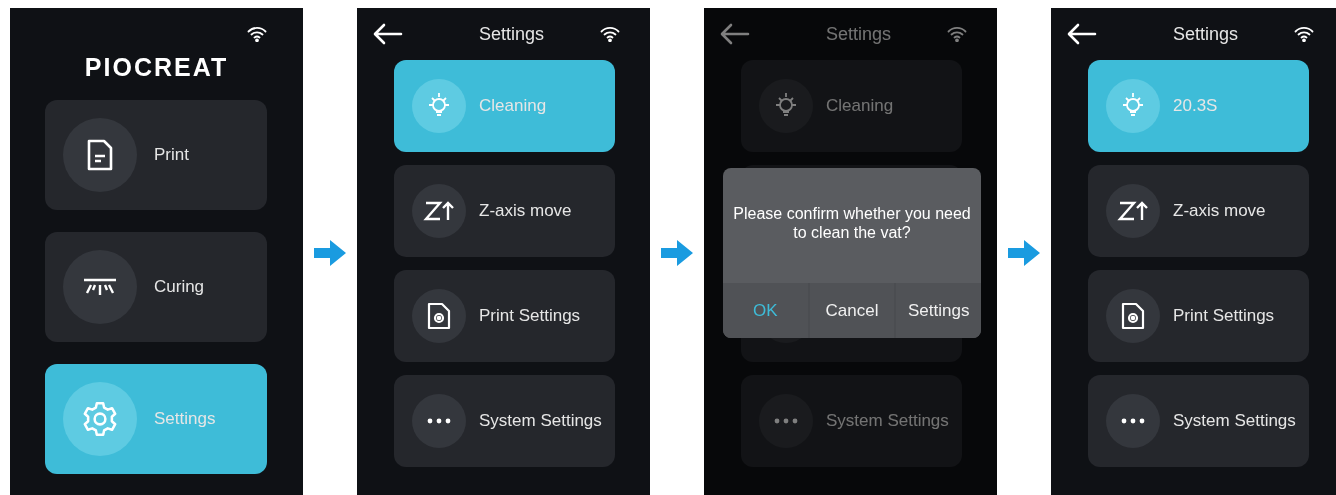  Describe the element at coordinates (156, 155) in the screenshot. I see `menu-card: Print` at that location.